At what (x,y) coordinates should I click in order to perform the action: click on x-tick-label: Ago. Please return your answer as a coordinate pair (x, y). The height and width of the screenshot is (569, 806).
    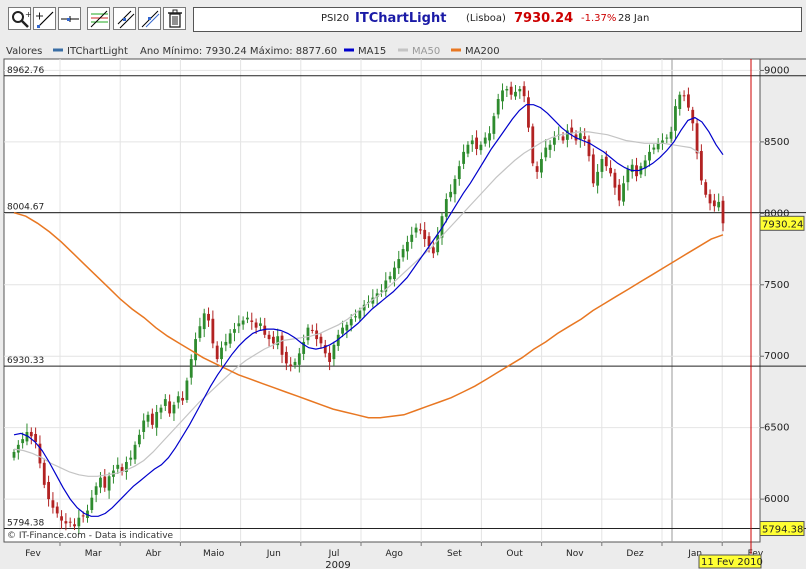
    Looking at the image, I should click on (395, 554).